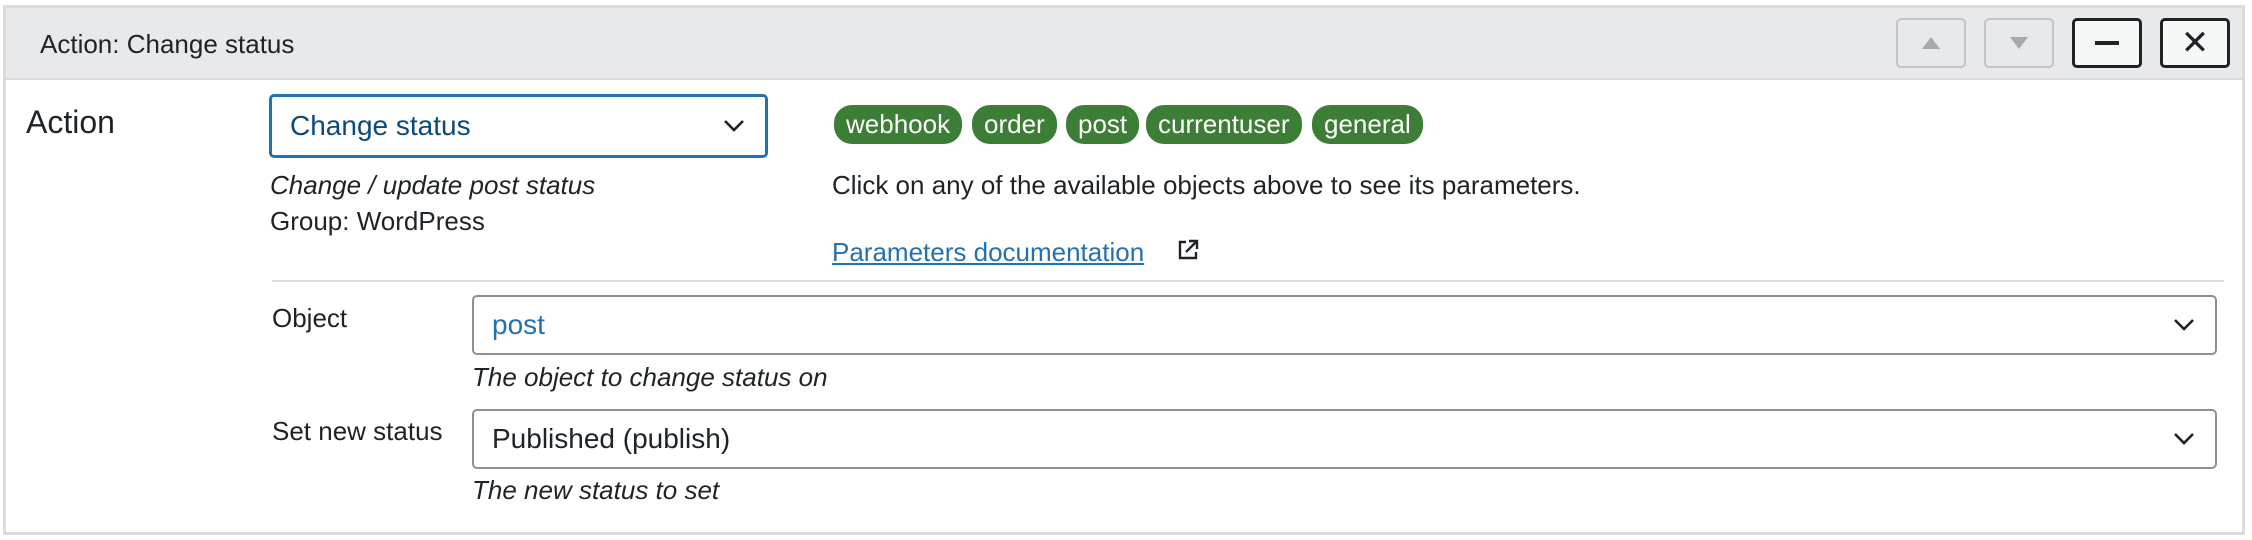 This screenshot has height=540, width=2252. I want to click on action-description: Change / update post status, so click(433, 185).